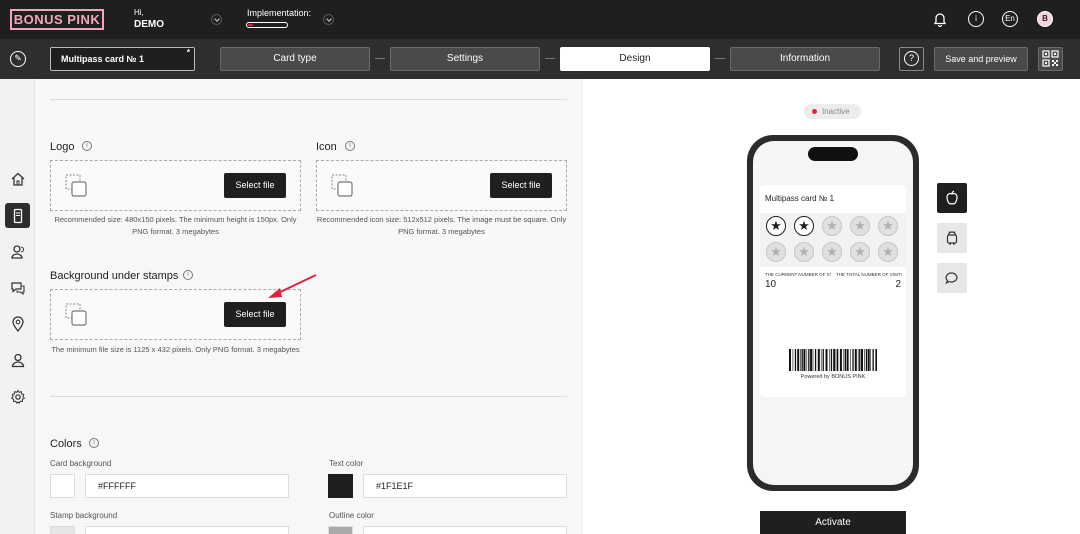  I want to click on card-phone-icon, so click(17, 215).